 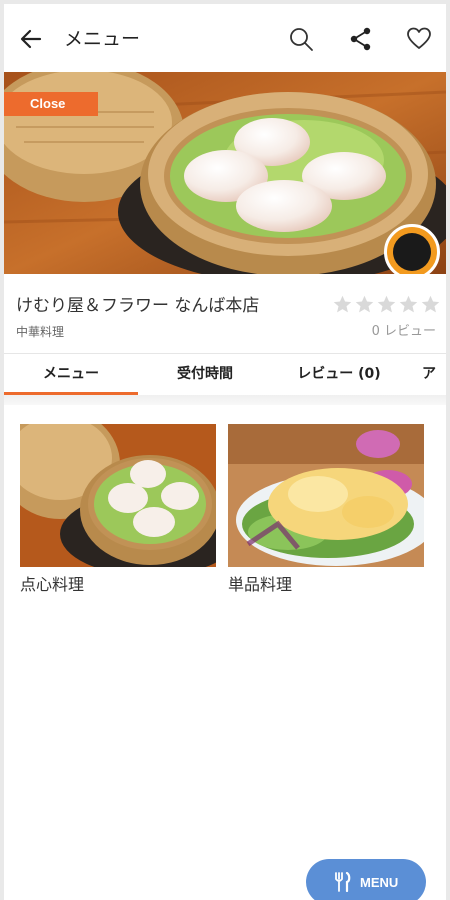 What do you see at coordinates (434, 375) in the screenshot?
I see `tab-more: ア` at bounding box center [434, 375].